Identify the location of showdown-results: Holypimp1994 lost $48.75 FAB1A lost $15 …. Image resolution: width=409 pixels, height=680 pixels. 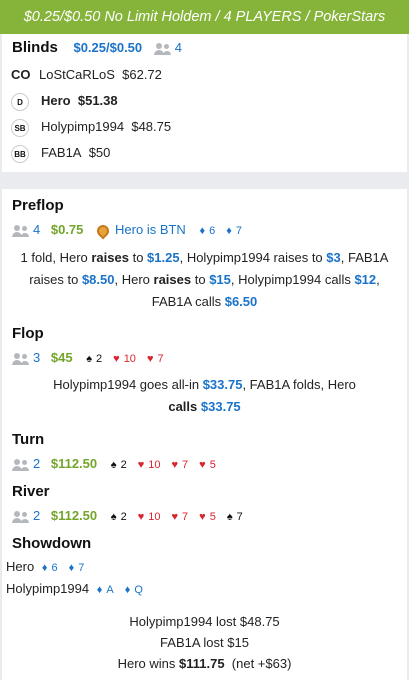
(204, 642).